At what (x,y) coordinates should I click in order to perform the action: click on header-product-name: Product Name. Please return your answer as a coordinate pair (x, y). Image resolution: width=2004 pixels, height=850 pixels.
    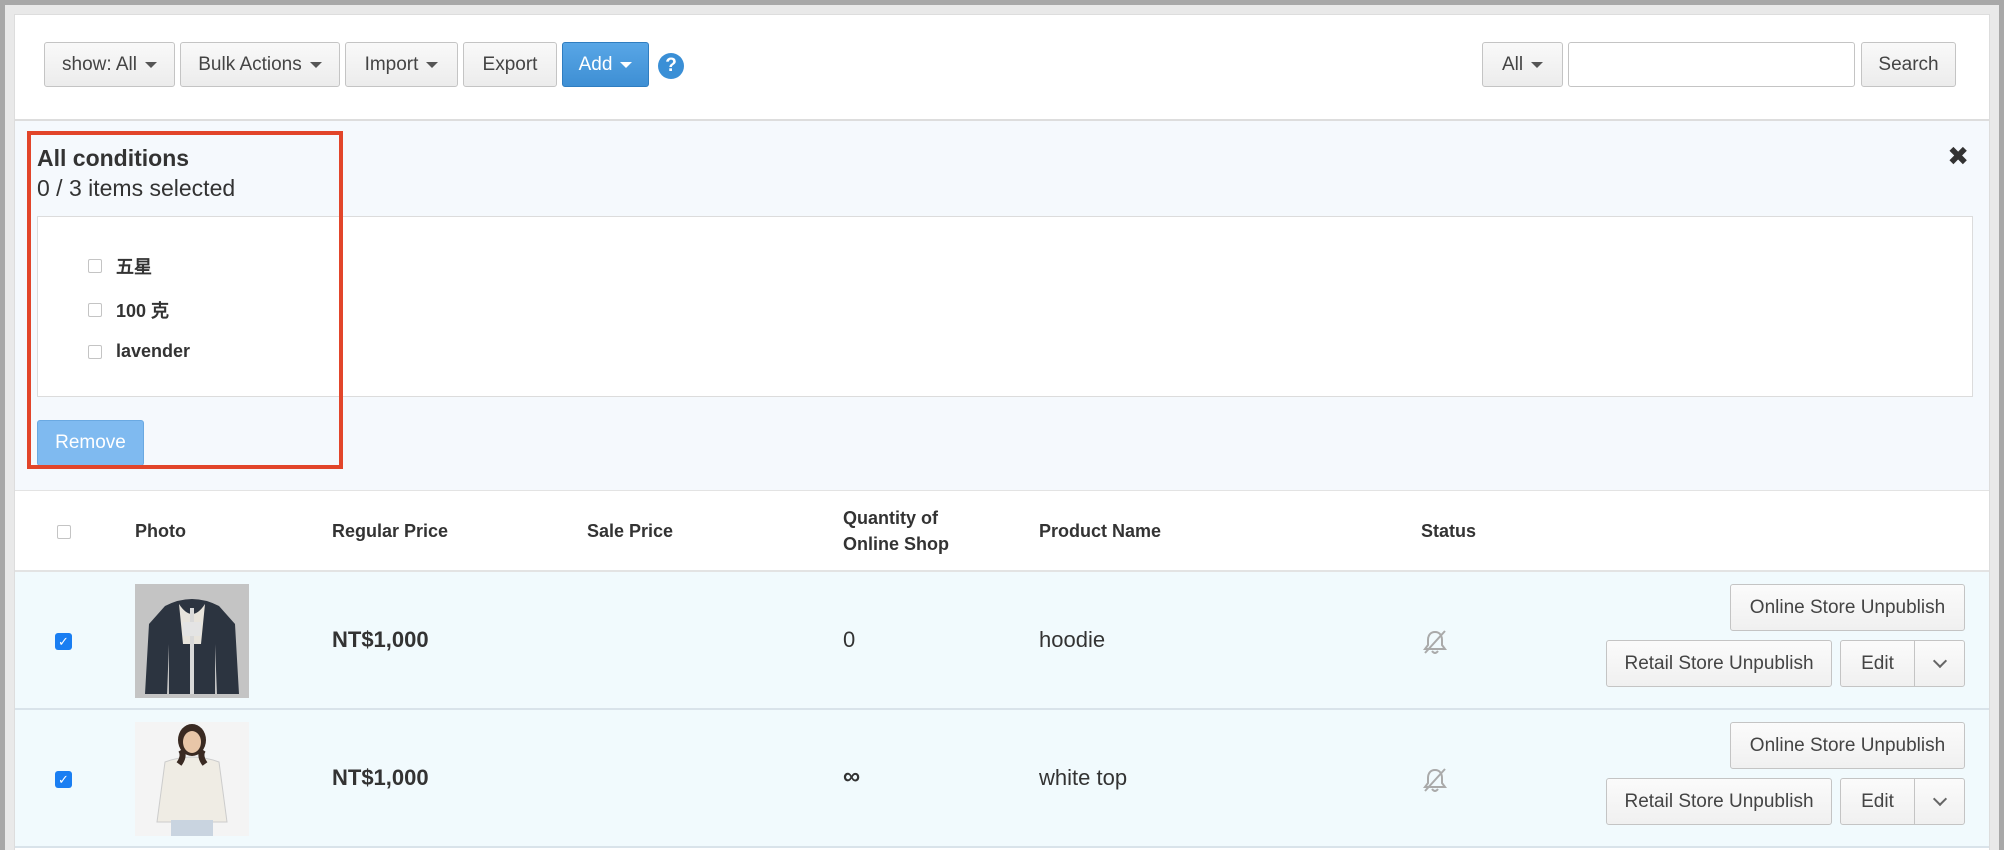
    Looking at the image, I should click on (1100, 531).